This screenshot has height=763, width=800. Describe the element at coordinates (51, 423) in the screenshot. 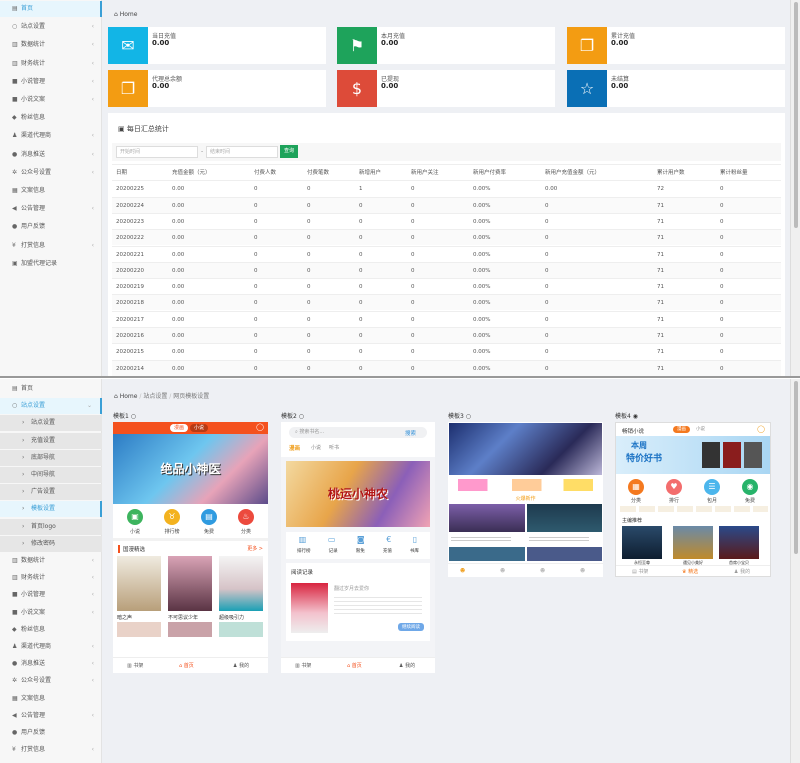

I see `sidebar-item: › 站点设置` at that location.